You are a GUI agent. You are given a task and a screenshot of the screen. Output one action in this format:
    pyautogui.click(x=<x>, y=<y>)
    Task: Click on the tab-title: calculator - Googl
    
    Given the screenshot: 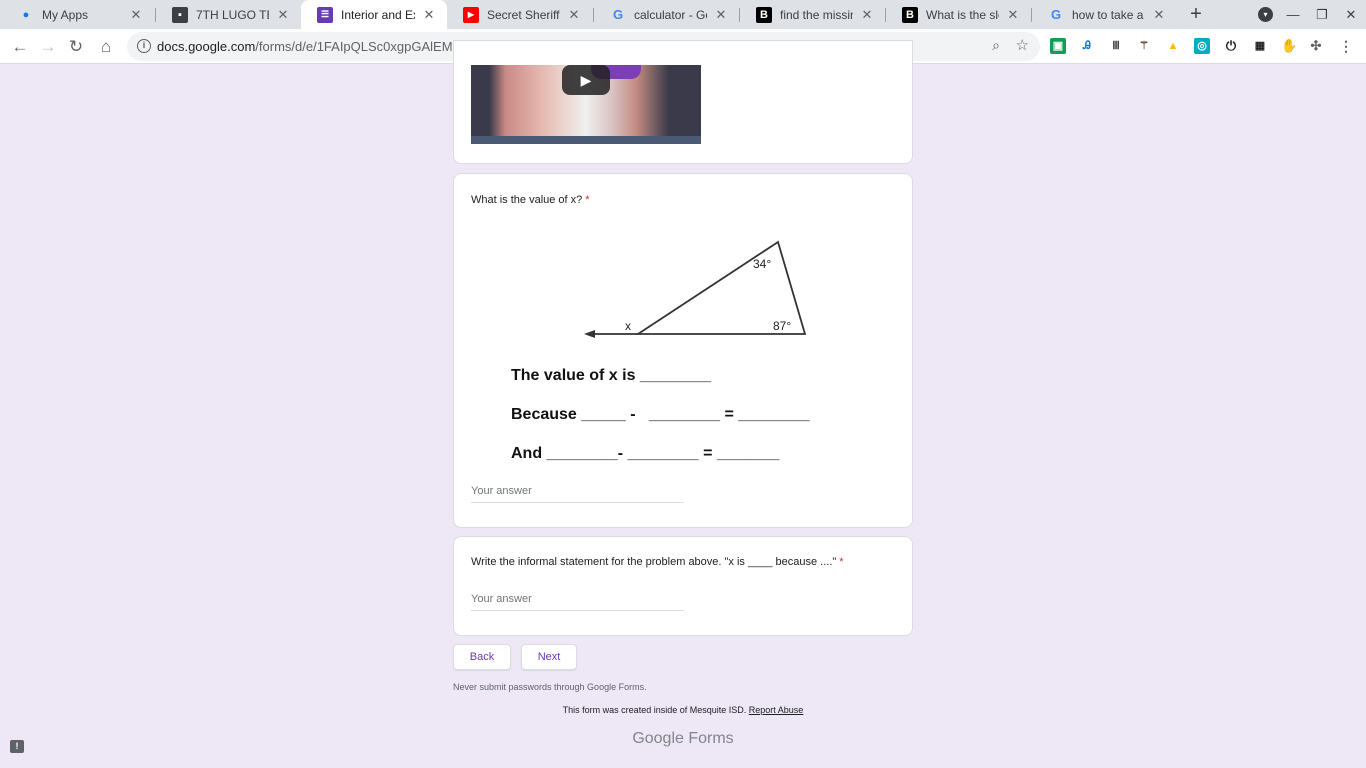 What is the action you would take?
    pyautogui.click(x=670, y=14)
    